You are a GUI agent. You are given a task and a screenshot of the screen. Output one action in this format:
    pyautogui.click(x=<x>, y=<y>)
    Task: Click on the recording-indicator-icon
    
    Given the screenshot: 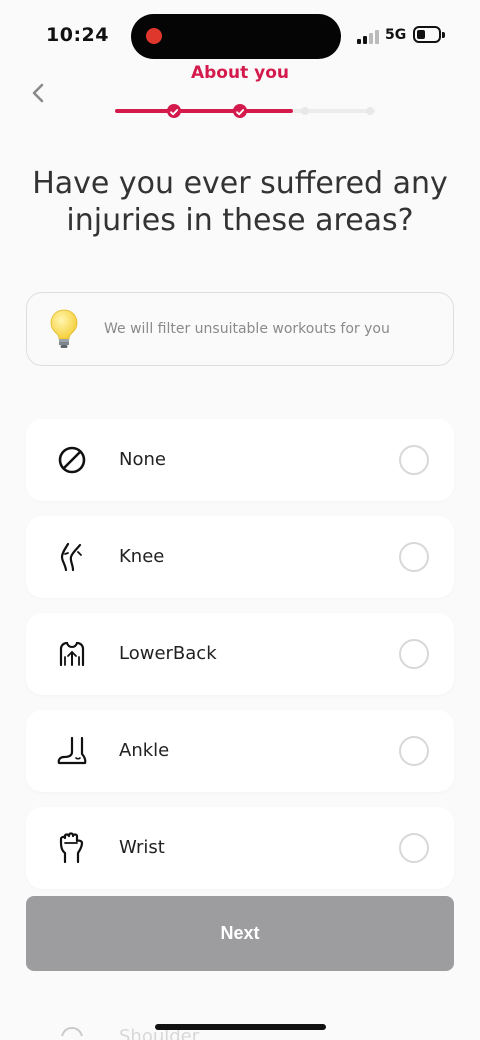 What is the action you would take?
    pyautogui.click(x=154, y=36)
    